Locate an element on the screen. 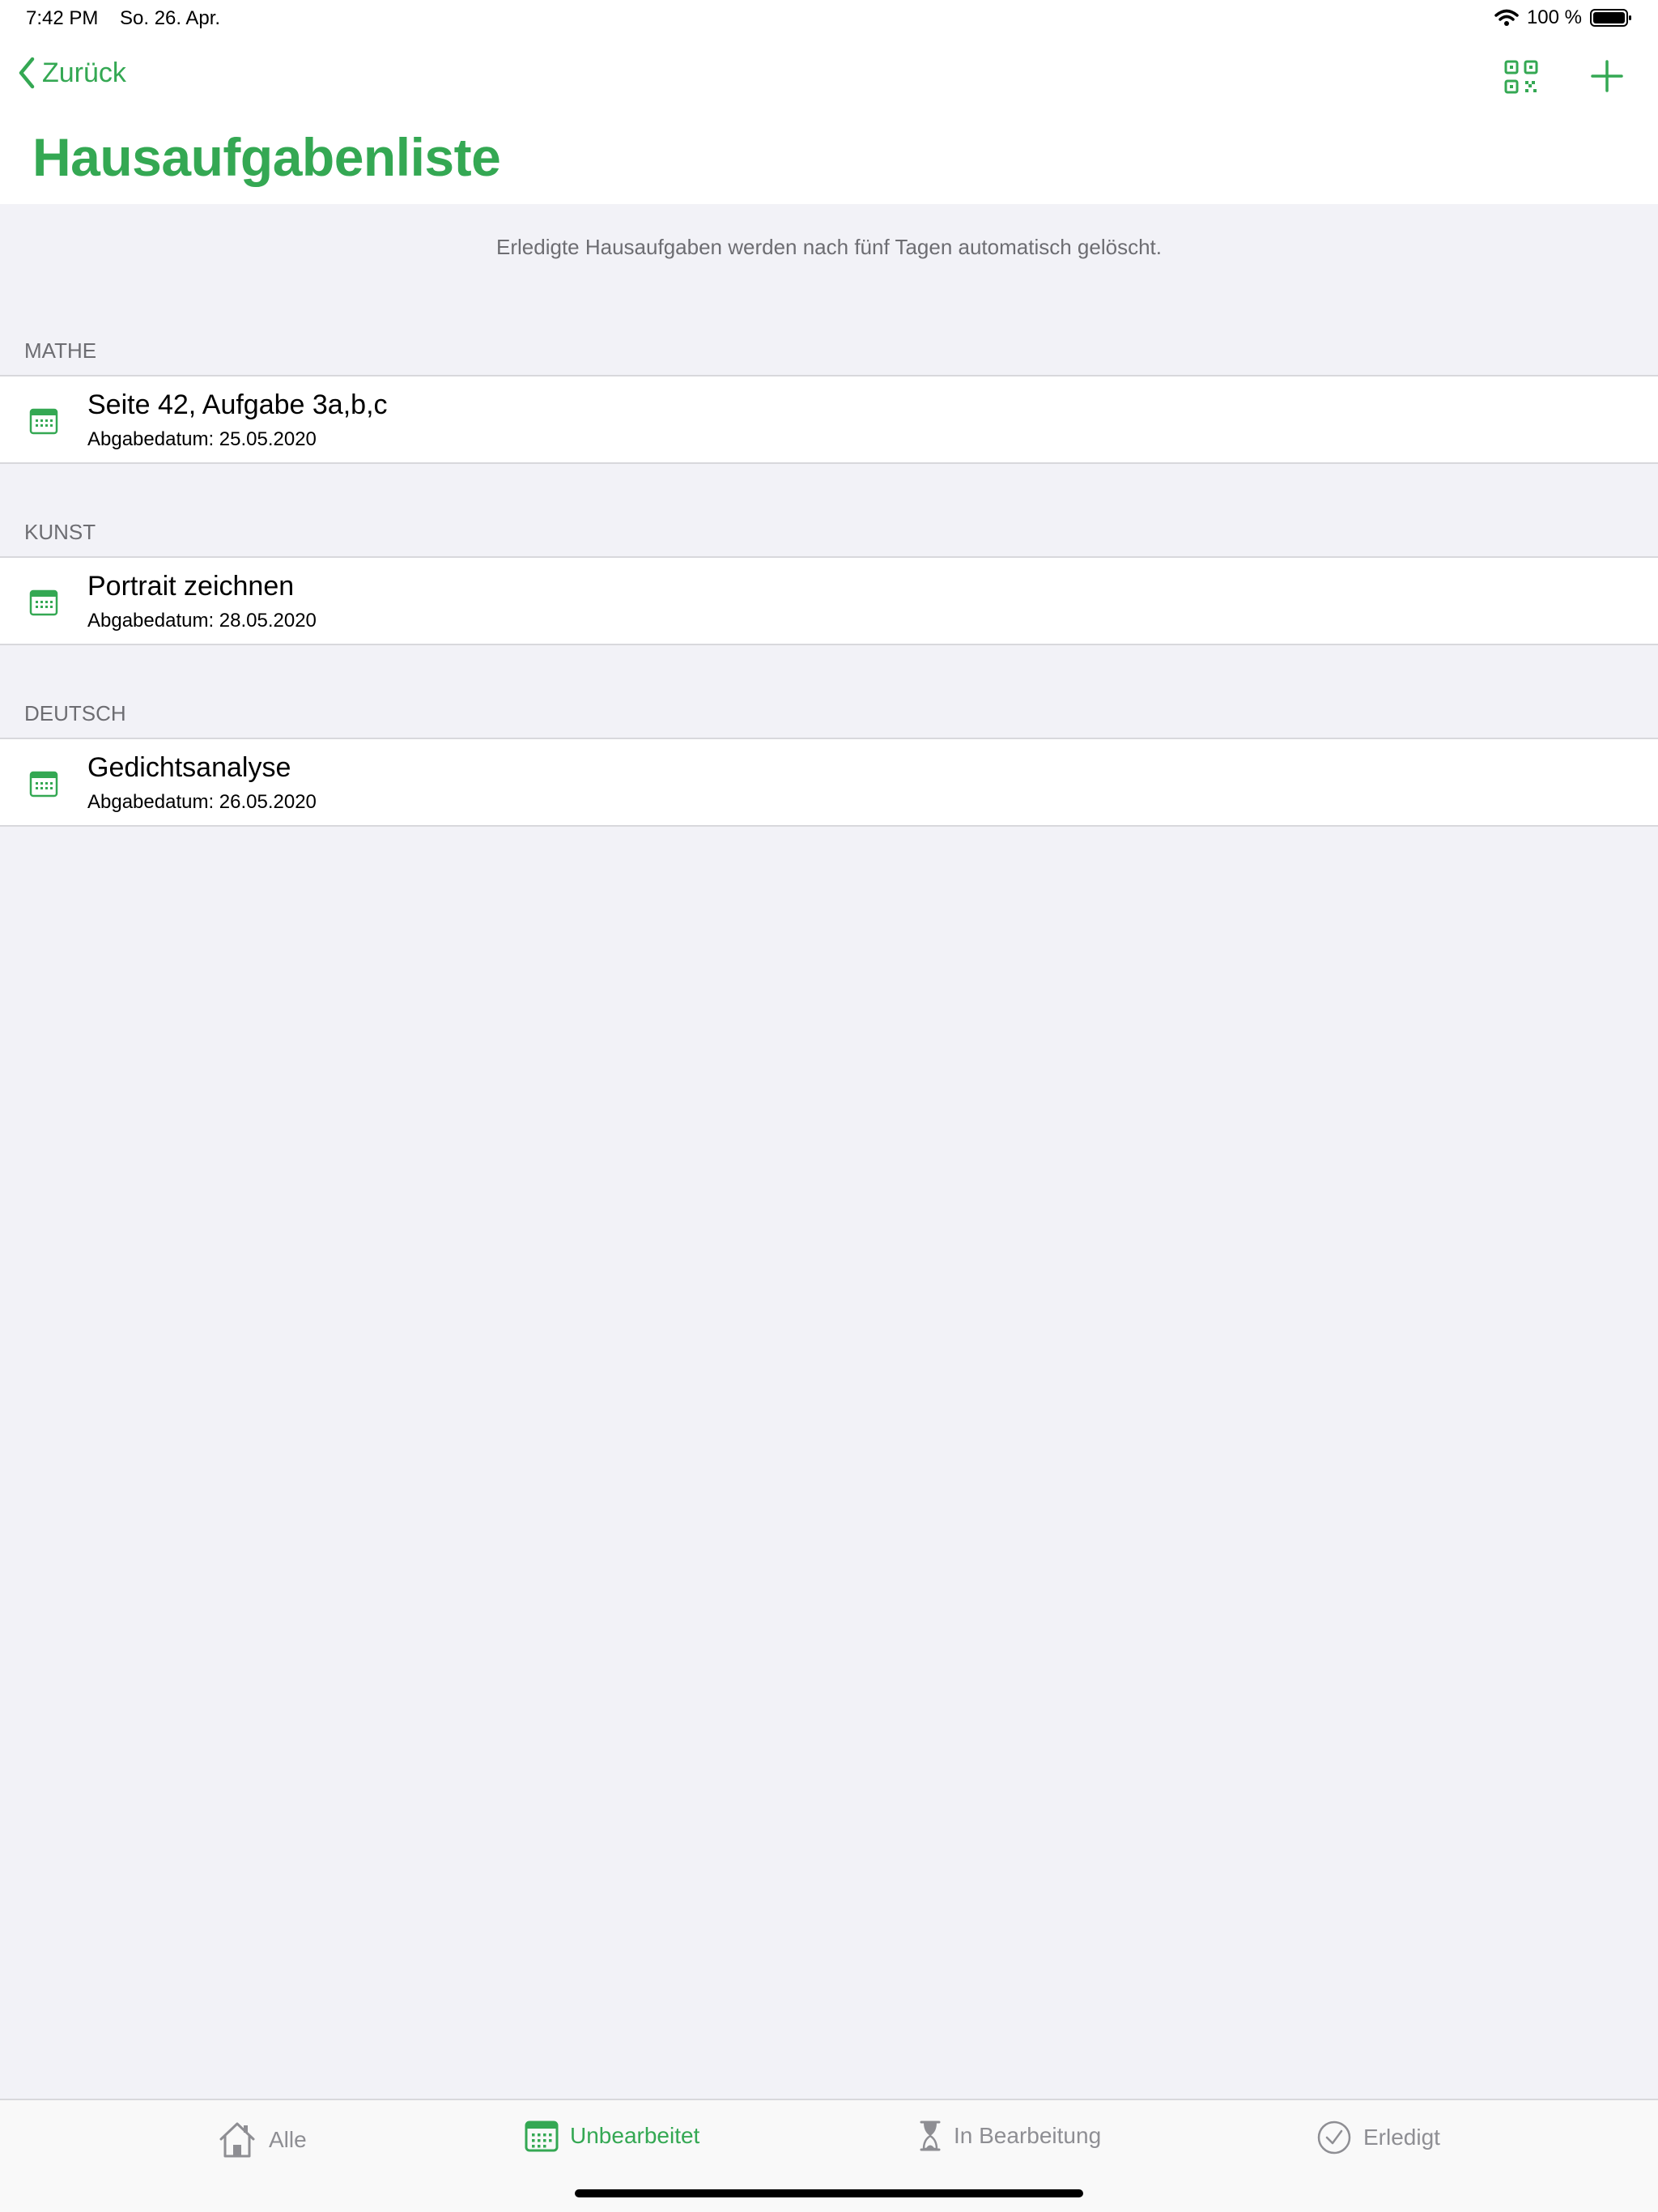  back-button: Zurück is located at coordinates (72, 73).